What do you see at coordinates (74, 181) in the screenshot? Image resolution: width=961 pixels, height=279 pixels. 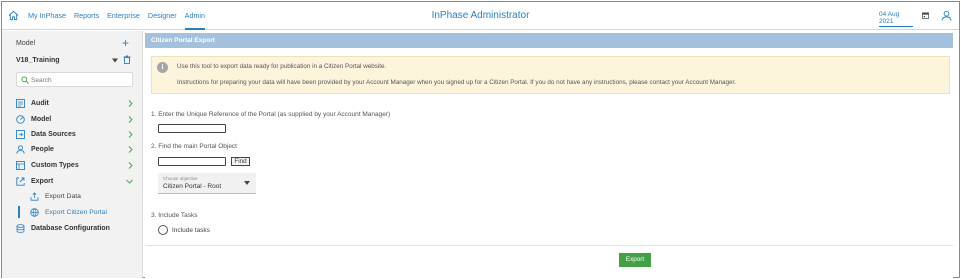 I see `sidebar-item-export: Export` at bounding box center [74, 181].